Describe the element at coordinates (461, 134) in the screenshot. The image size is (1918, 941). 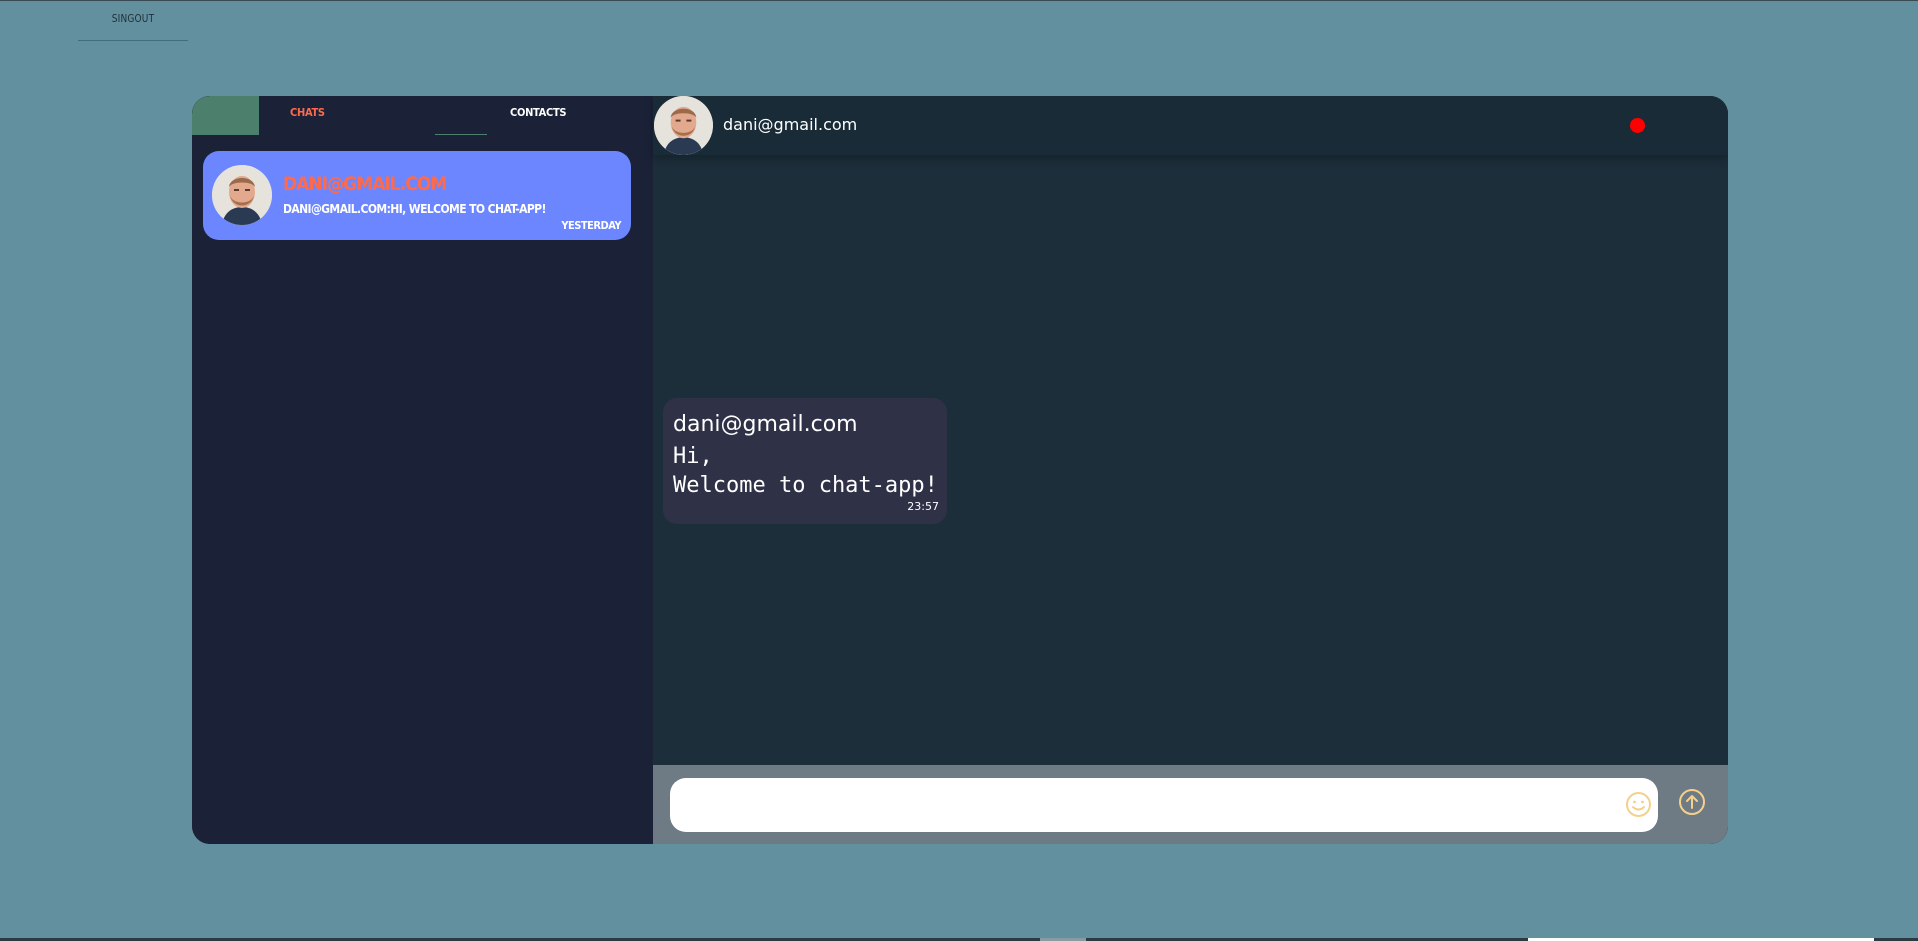
I see `tab-underline` at that location.